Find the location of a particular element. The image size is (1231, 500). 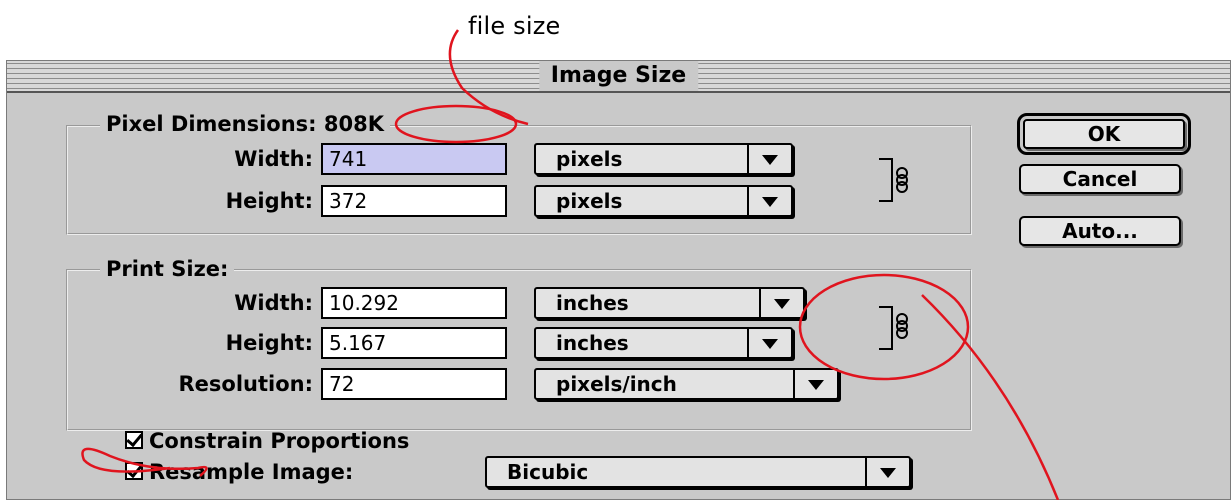

title-bar: Image Size is located at coordinates (618, 77).